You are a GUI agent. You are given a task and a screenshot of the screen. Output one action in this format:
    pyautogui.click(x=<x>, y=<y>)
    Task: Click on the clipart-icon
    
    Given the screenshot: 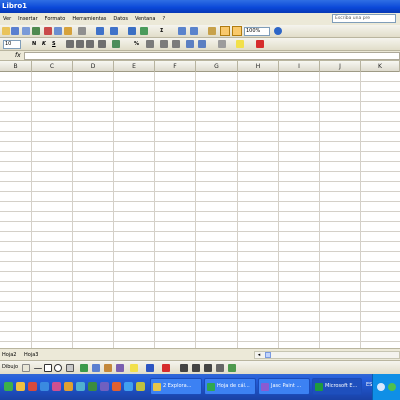 What is the action you would take?
    pyautogui.click(x=108, y=368)
    